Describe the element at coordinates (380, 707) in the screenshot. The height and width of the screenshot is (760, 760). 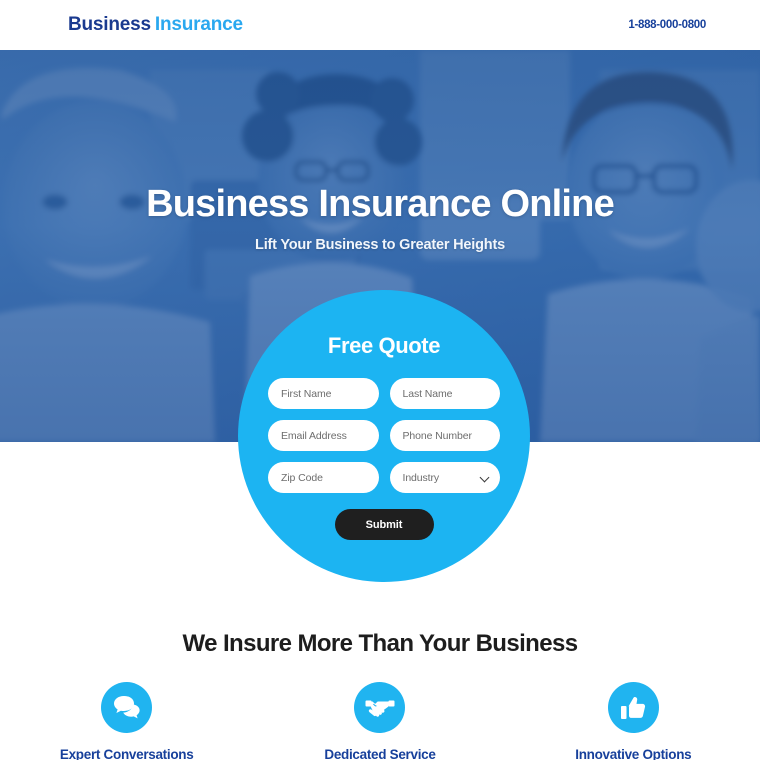
I see `handshake-icon` at that location.